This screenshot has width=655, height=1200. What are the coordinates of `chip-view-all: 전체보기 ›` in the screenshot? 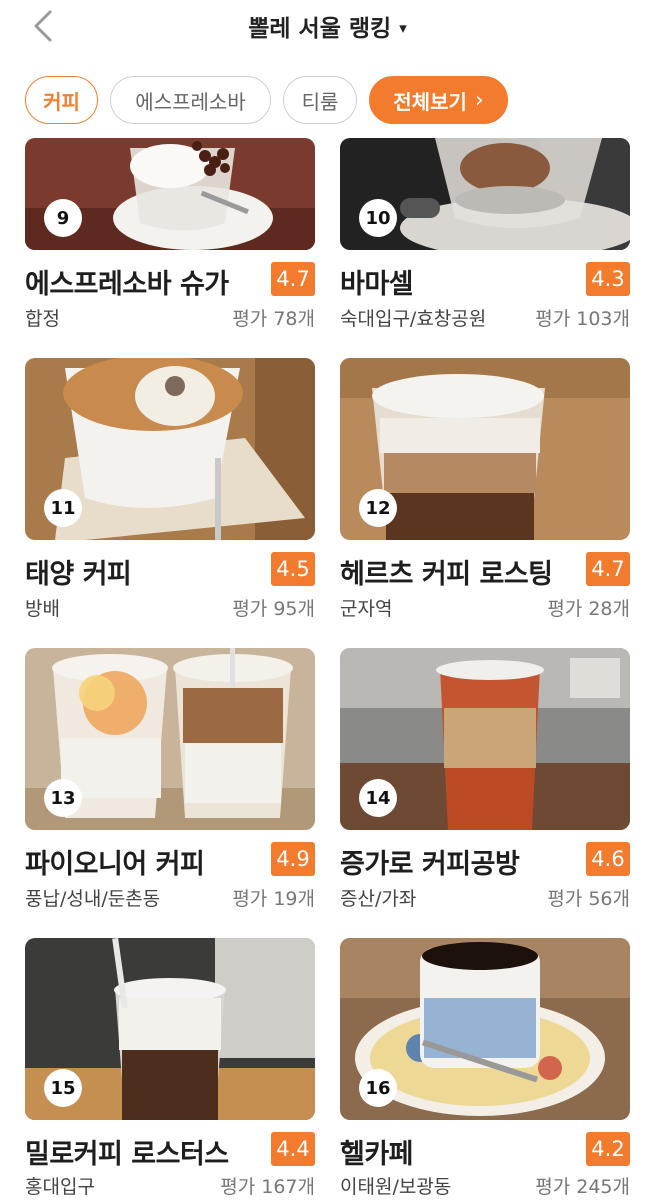 It's located at (438, 100).